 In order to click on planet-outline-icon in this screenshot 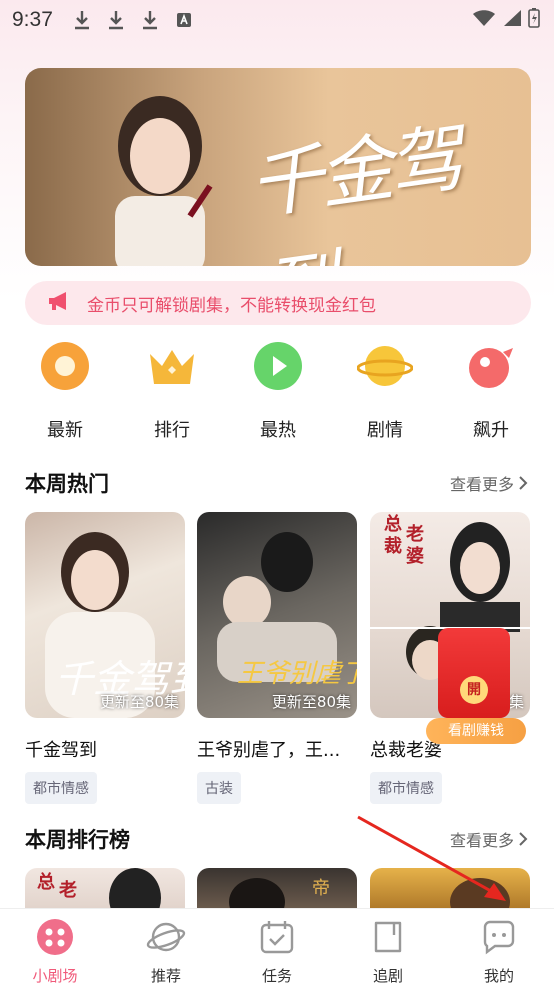, I will do `click(166, 937)`.